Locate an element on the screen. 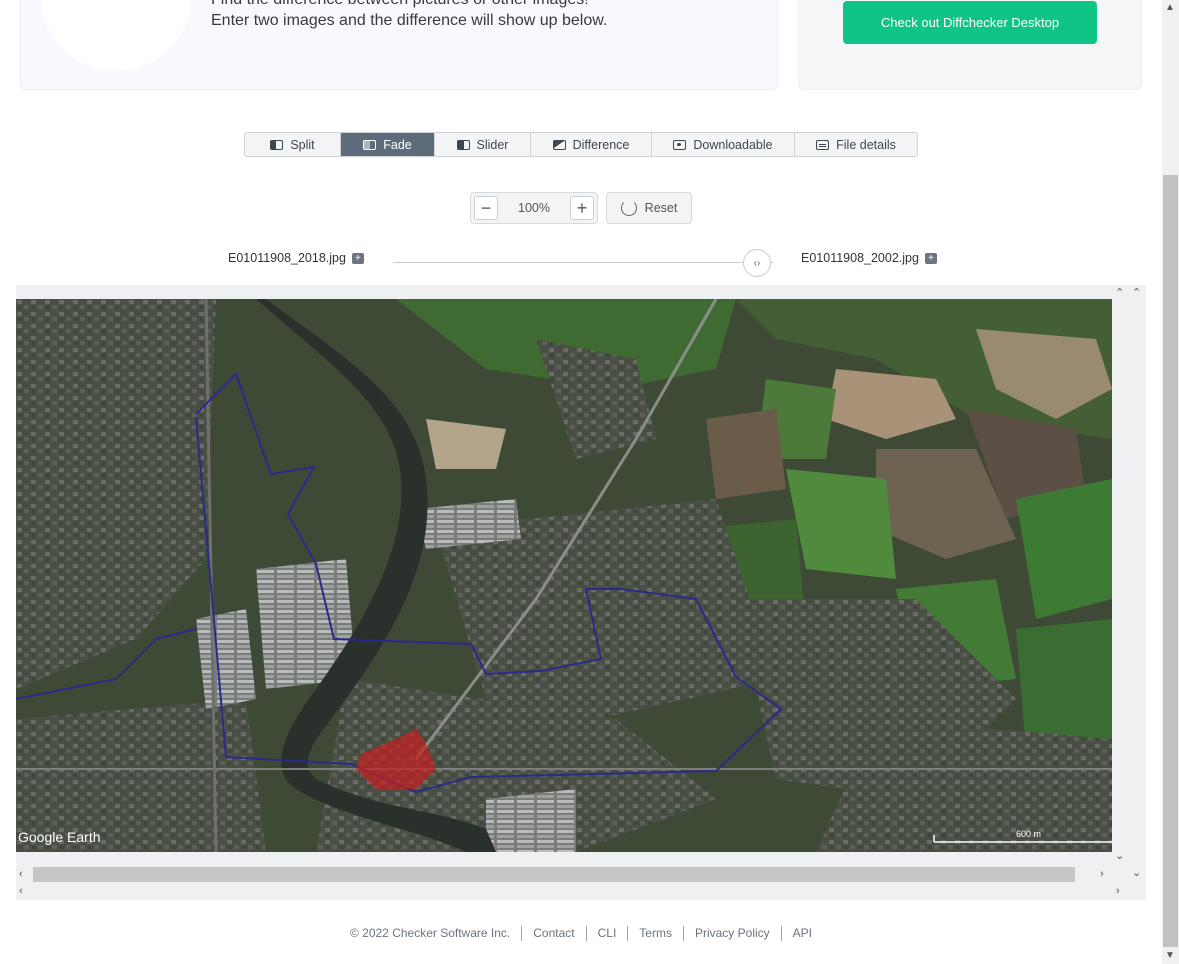 This screenshot has width=1179, height=964. tab-slider: Slider is located at coordinates (483, 144).